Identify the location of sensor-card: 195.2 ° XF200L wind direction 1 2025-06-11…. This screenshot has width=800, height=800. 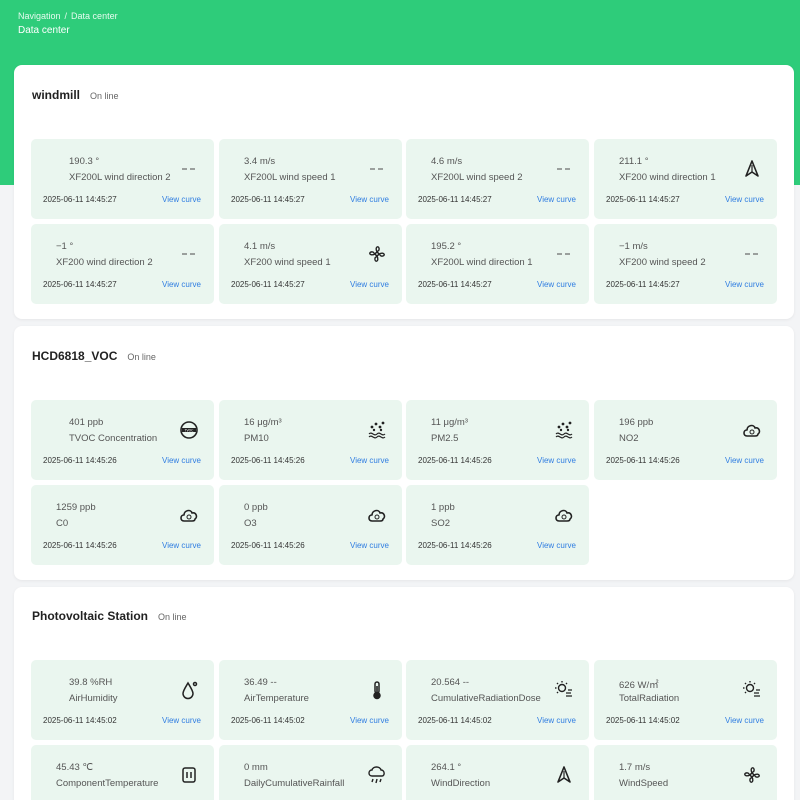
(497, 264).